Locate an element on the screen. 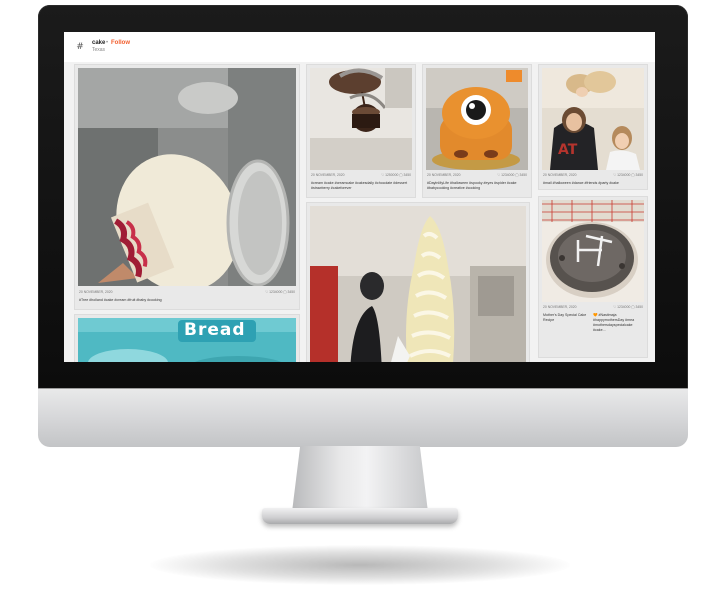  hashtag-title: cake is located at coordinates (99, 43).